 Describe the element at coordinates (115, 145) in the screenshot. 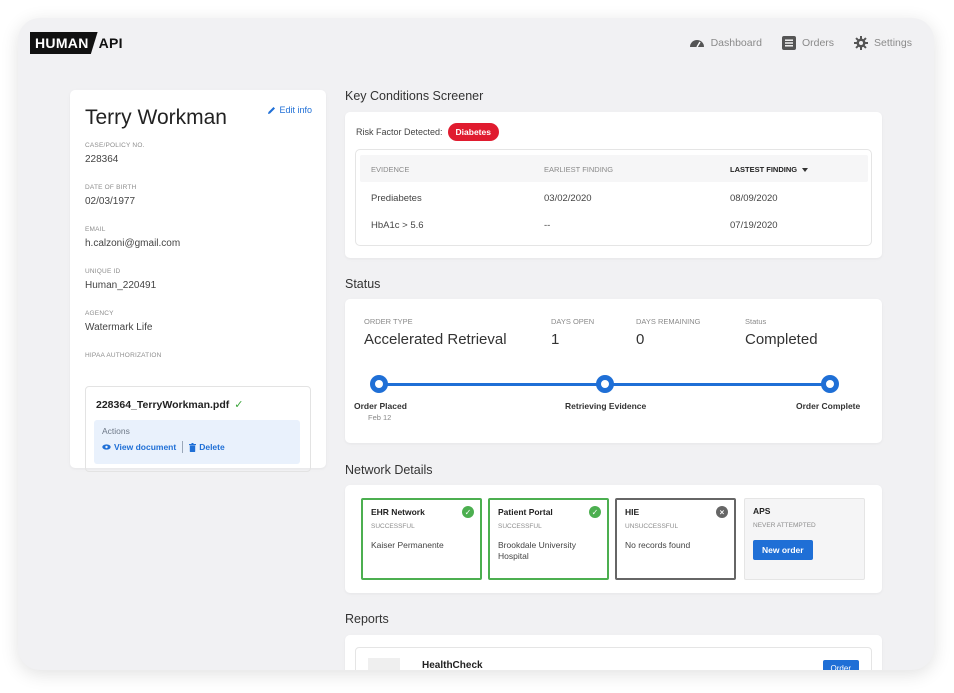

I see `case-label: CASE/POLICY NO.` at that location.